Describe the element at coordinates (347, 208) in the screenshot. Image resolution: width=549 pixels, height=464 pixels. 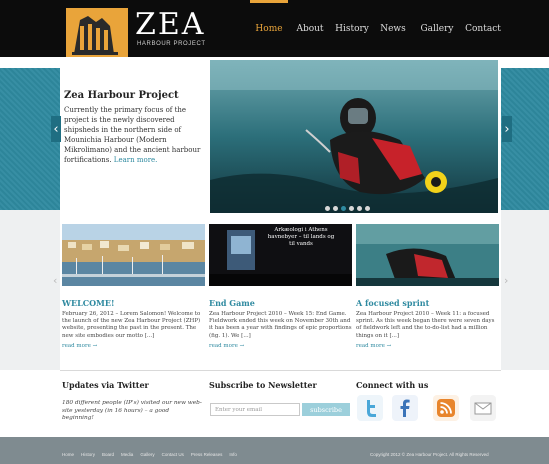
I see `slider-pagination` at that location.